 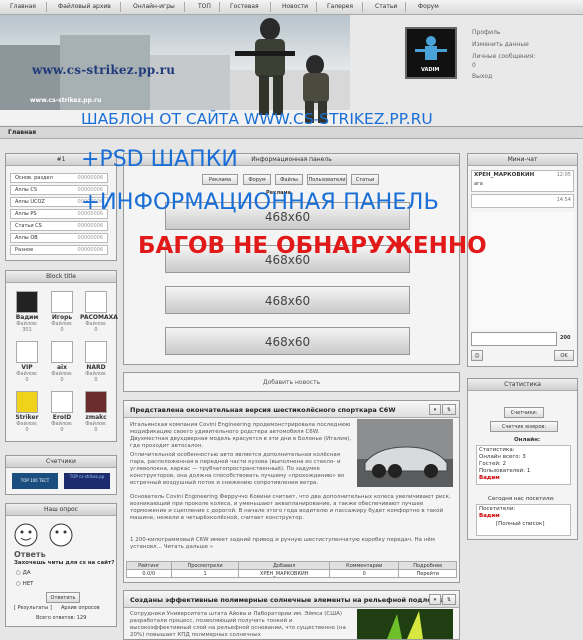 I want to click on poll-option: ○ ДА, so click(x=23, y=573).